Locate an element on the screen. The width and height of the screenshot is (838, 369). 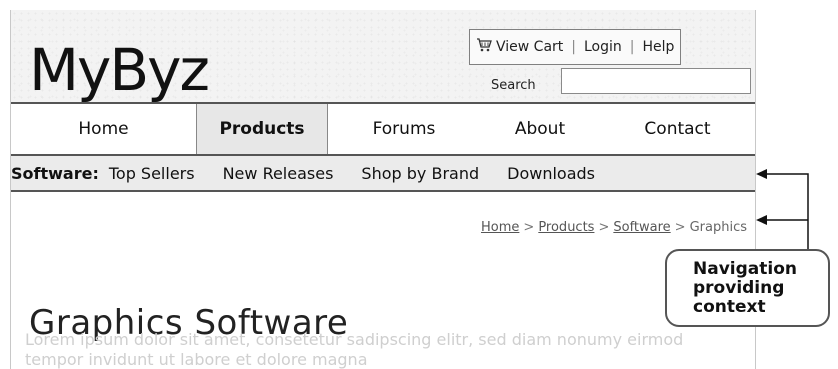
arrow-to-subnav is located at coordinates (782, 209).